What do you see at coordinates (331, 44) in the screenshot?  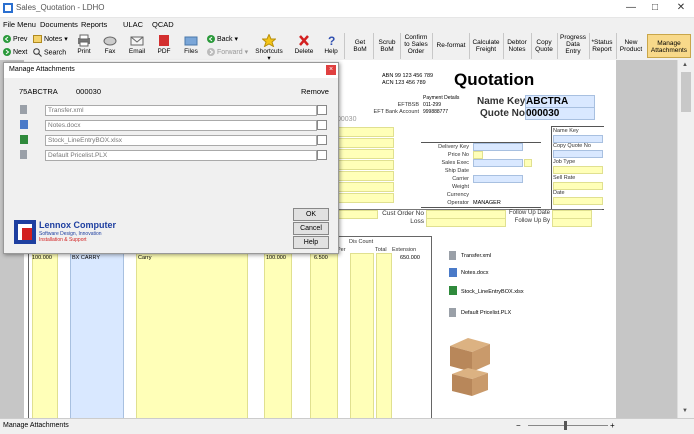 I see `help-button: ? Help` at bounding box center [331, 44].